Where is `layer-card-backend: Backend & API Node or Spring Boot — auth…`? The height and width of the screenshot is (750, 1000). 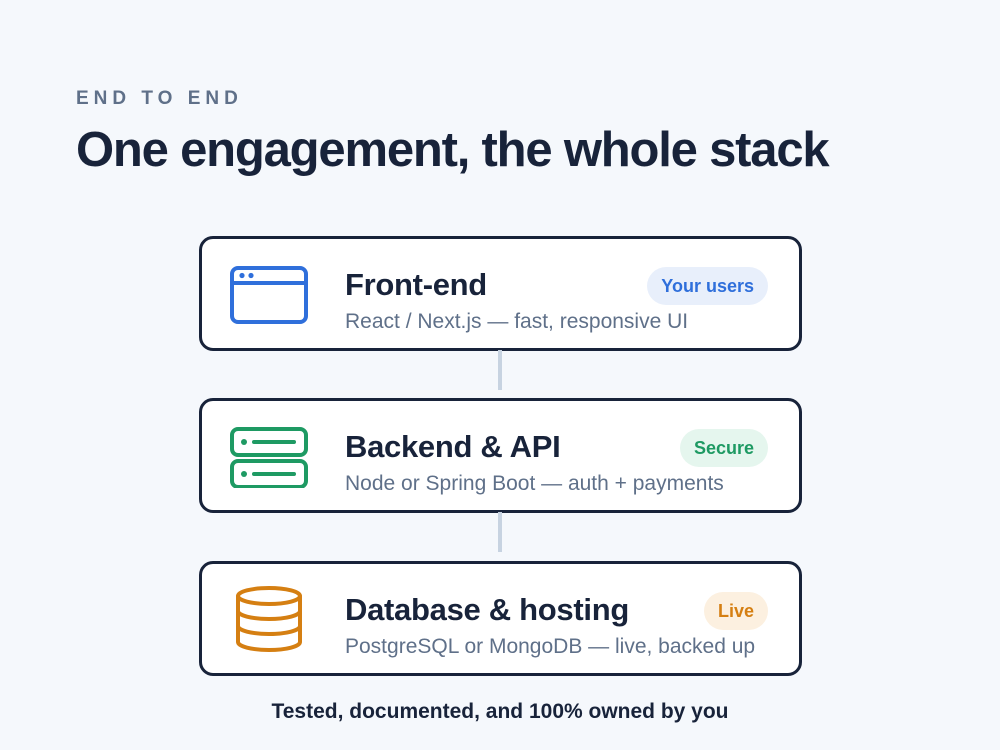 layer-card-backend: Backend & API Node or Spring Boot — auth… is located at coordinates (500, 455).